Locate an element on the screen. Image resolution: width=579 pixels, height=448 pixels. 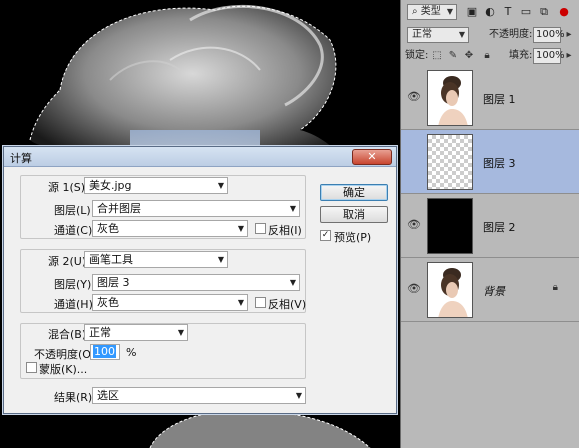
layer-name: 图层 1 is located at coordinates (499, 99).